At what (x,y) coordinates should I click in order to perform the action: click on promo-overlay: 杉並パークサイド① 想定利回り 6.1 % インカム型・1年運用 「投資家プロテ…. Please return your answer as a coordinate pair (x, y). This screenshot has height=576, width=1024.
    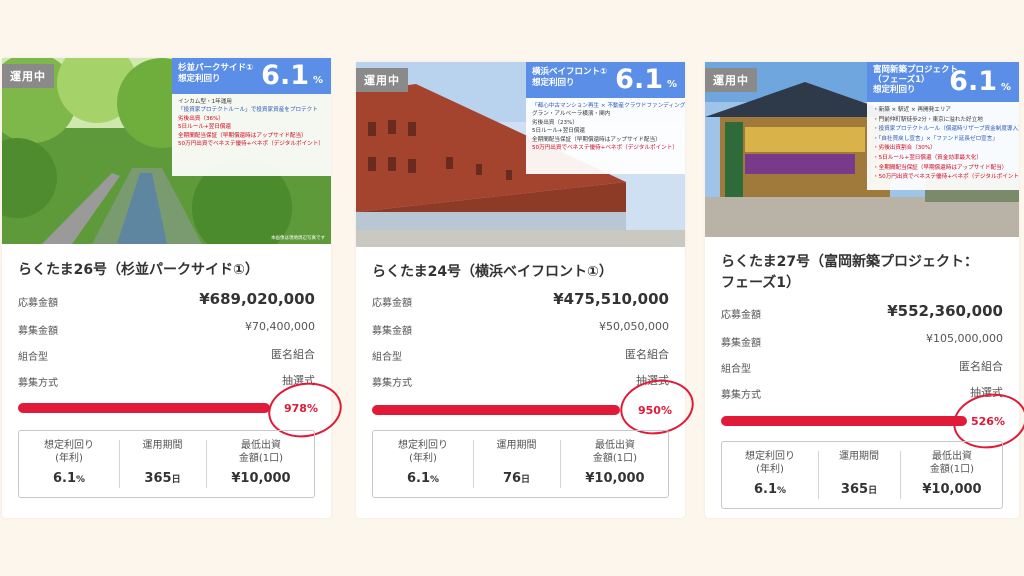
    Looking at the image, I should click on (251, 117).